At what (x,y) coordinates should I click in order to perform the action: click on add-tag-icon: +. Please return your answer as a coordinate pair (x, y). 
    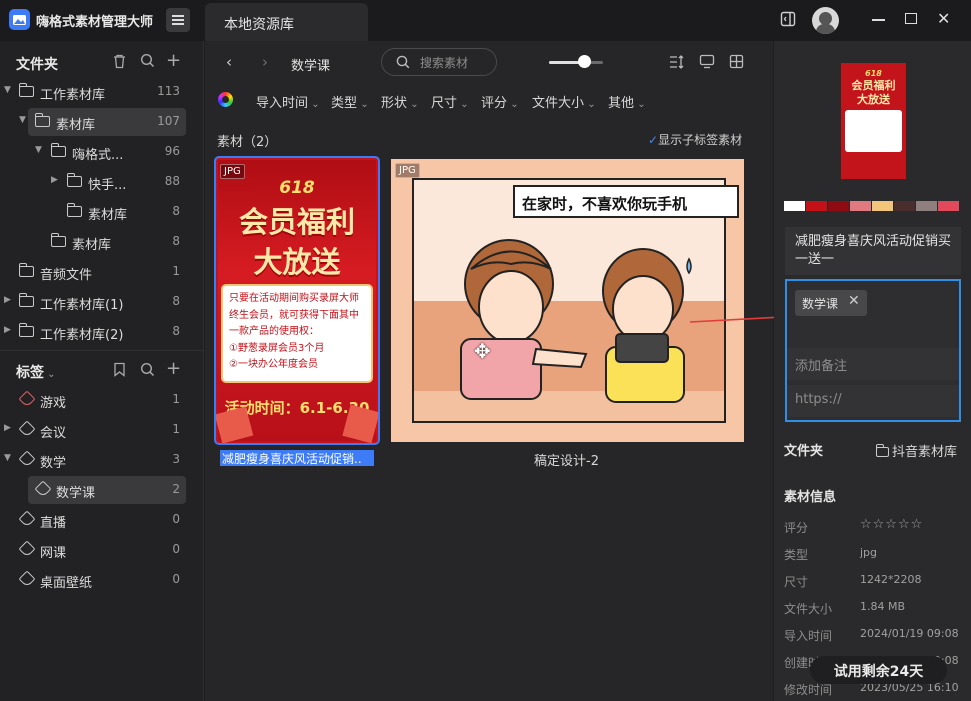
    Looking at the image, I should click on (173, 368).